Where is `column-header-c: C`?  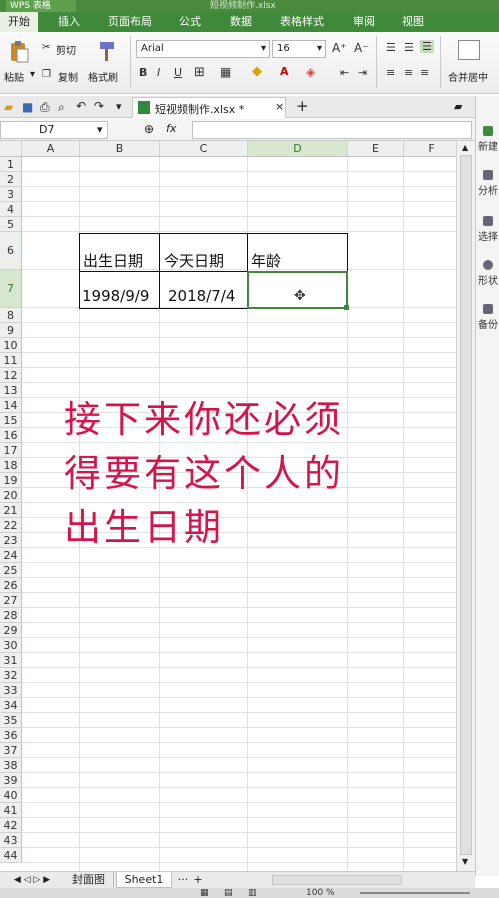 column-header-c: C is located at coordinates (204, 149).